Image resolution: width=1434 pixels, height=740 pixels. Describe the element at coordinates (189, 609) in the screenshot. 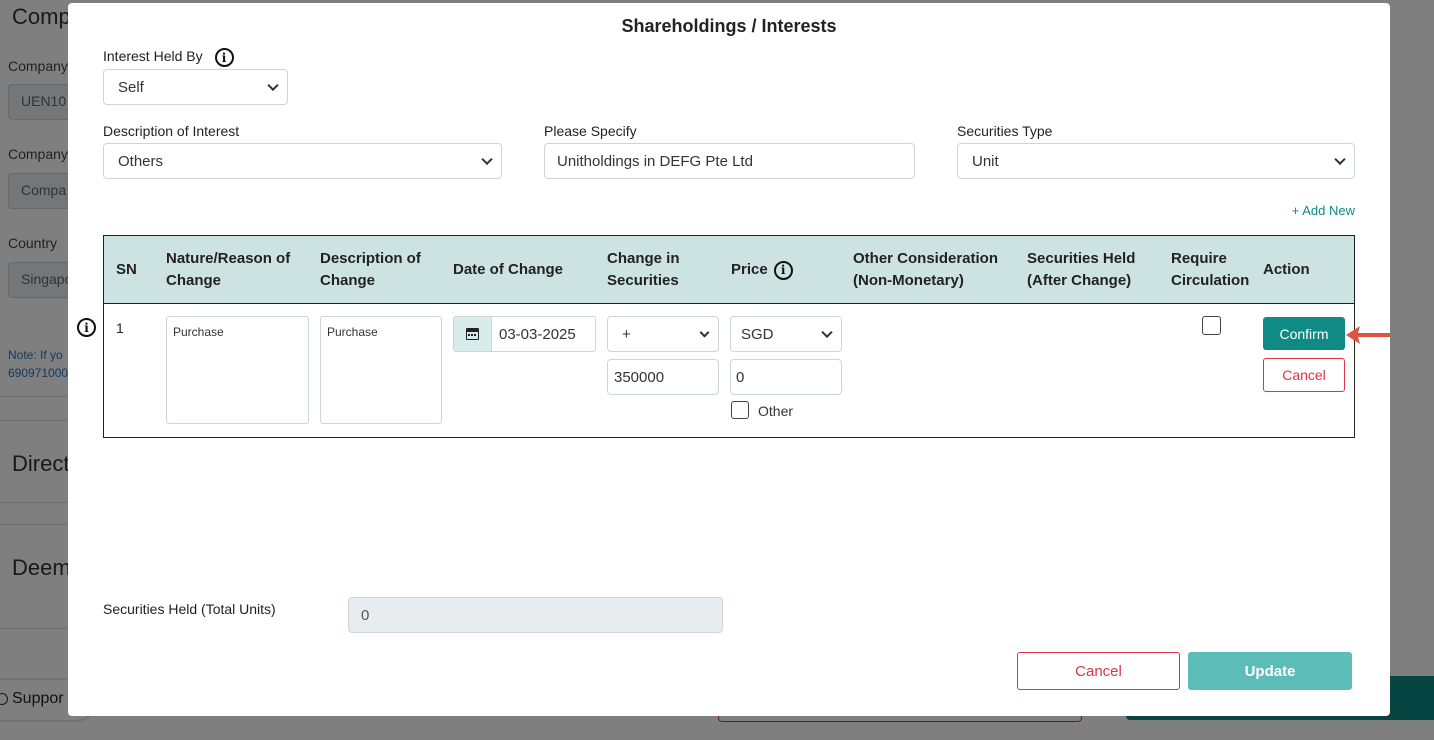

I see `total-units-label: Securities Held (Total Units)` at that location.